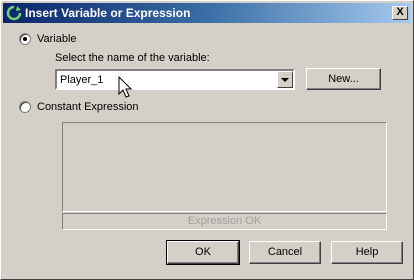 Image resolution: width=414 pixels, height=280 pixels. Describe the element at coordinates (285, 79) in the screenshot. I see `dropdown-arrow-icon` at that location.